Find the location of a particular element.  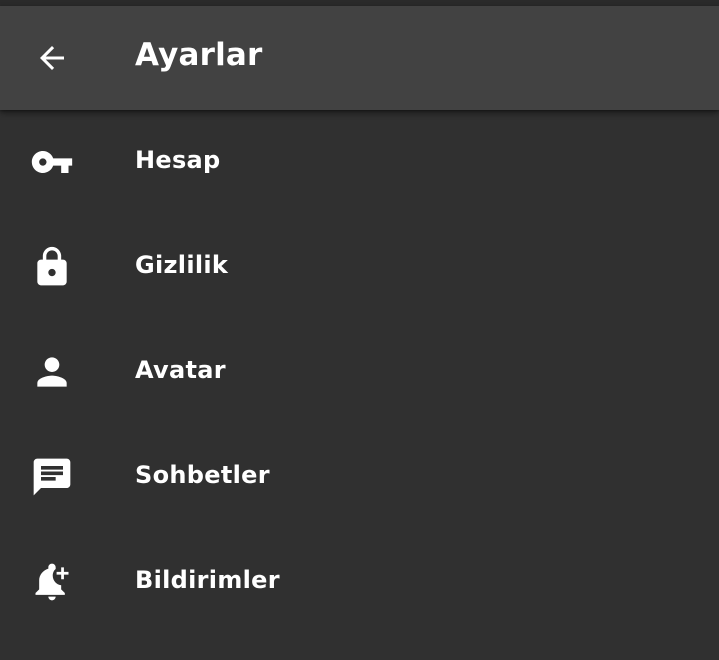

arrow-back-icon is located at coordinates (52, 58).